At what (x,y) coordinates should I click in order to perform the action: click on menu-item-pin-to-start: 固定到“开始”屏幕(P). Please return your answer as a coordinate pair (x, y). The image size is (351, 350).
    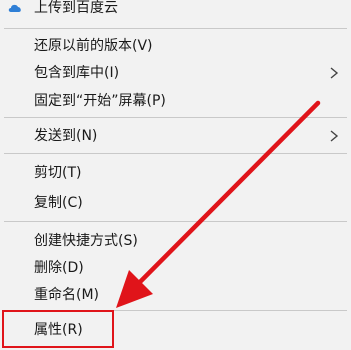
    Looking at the image, I should click on (175, 101).